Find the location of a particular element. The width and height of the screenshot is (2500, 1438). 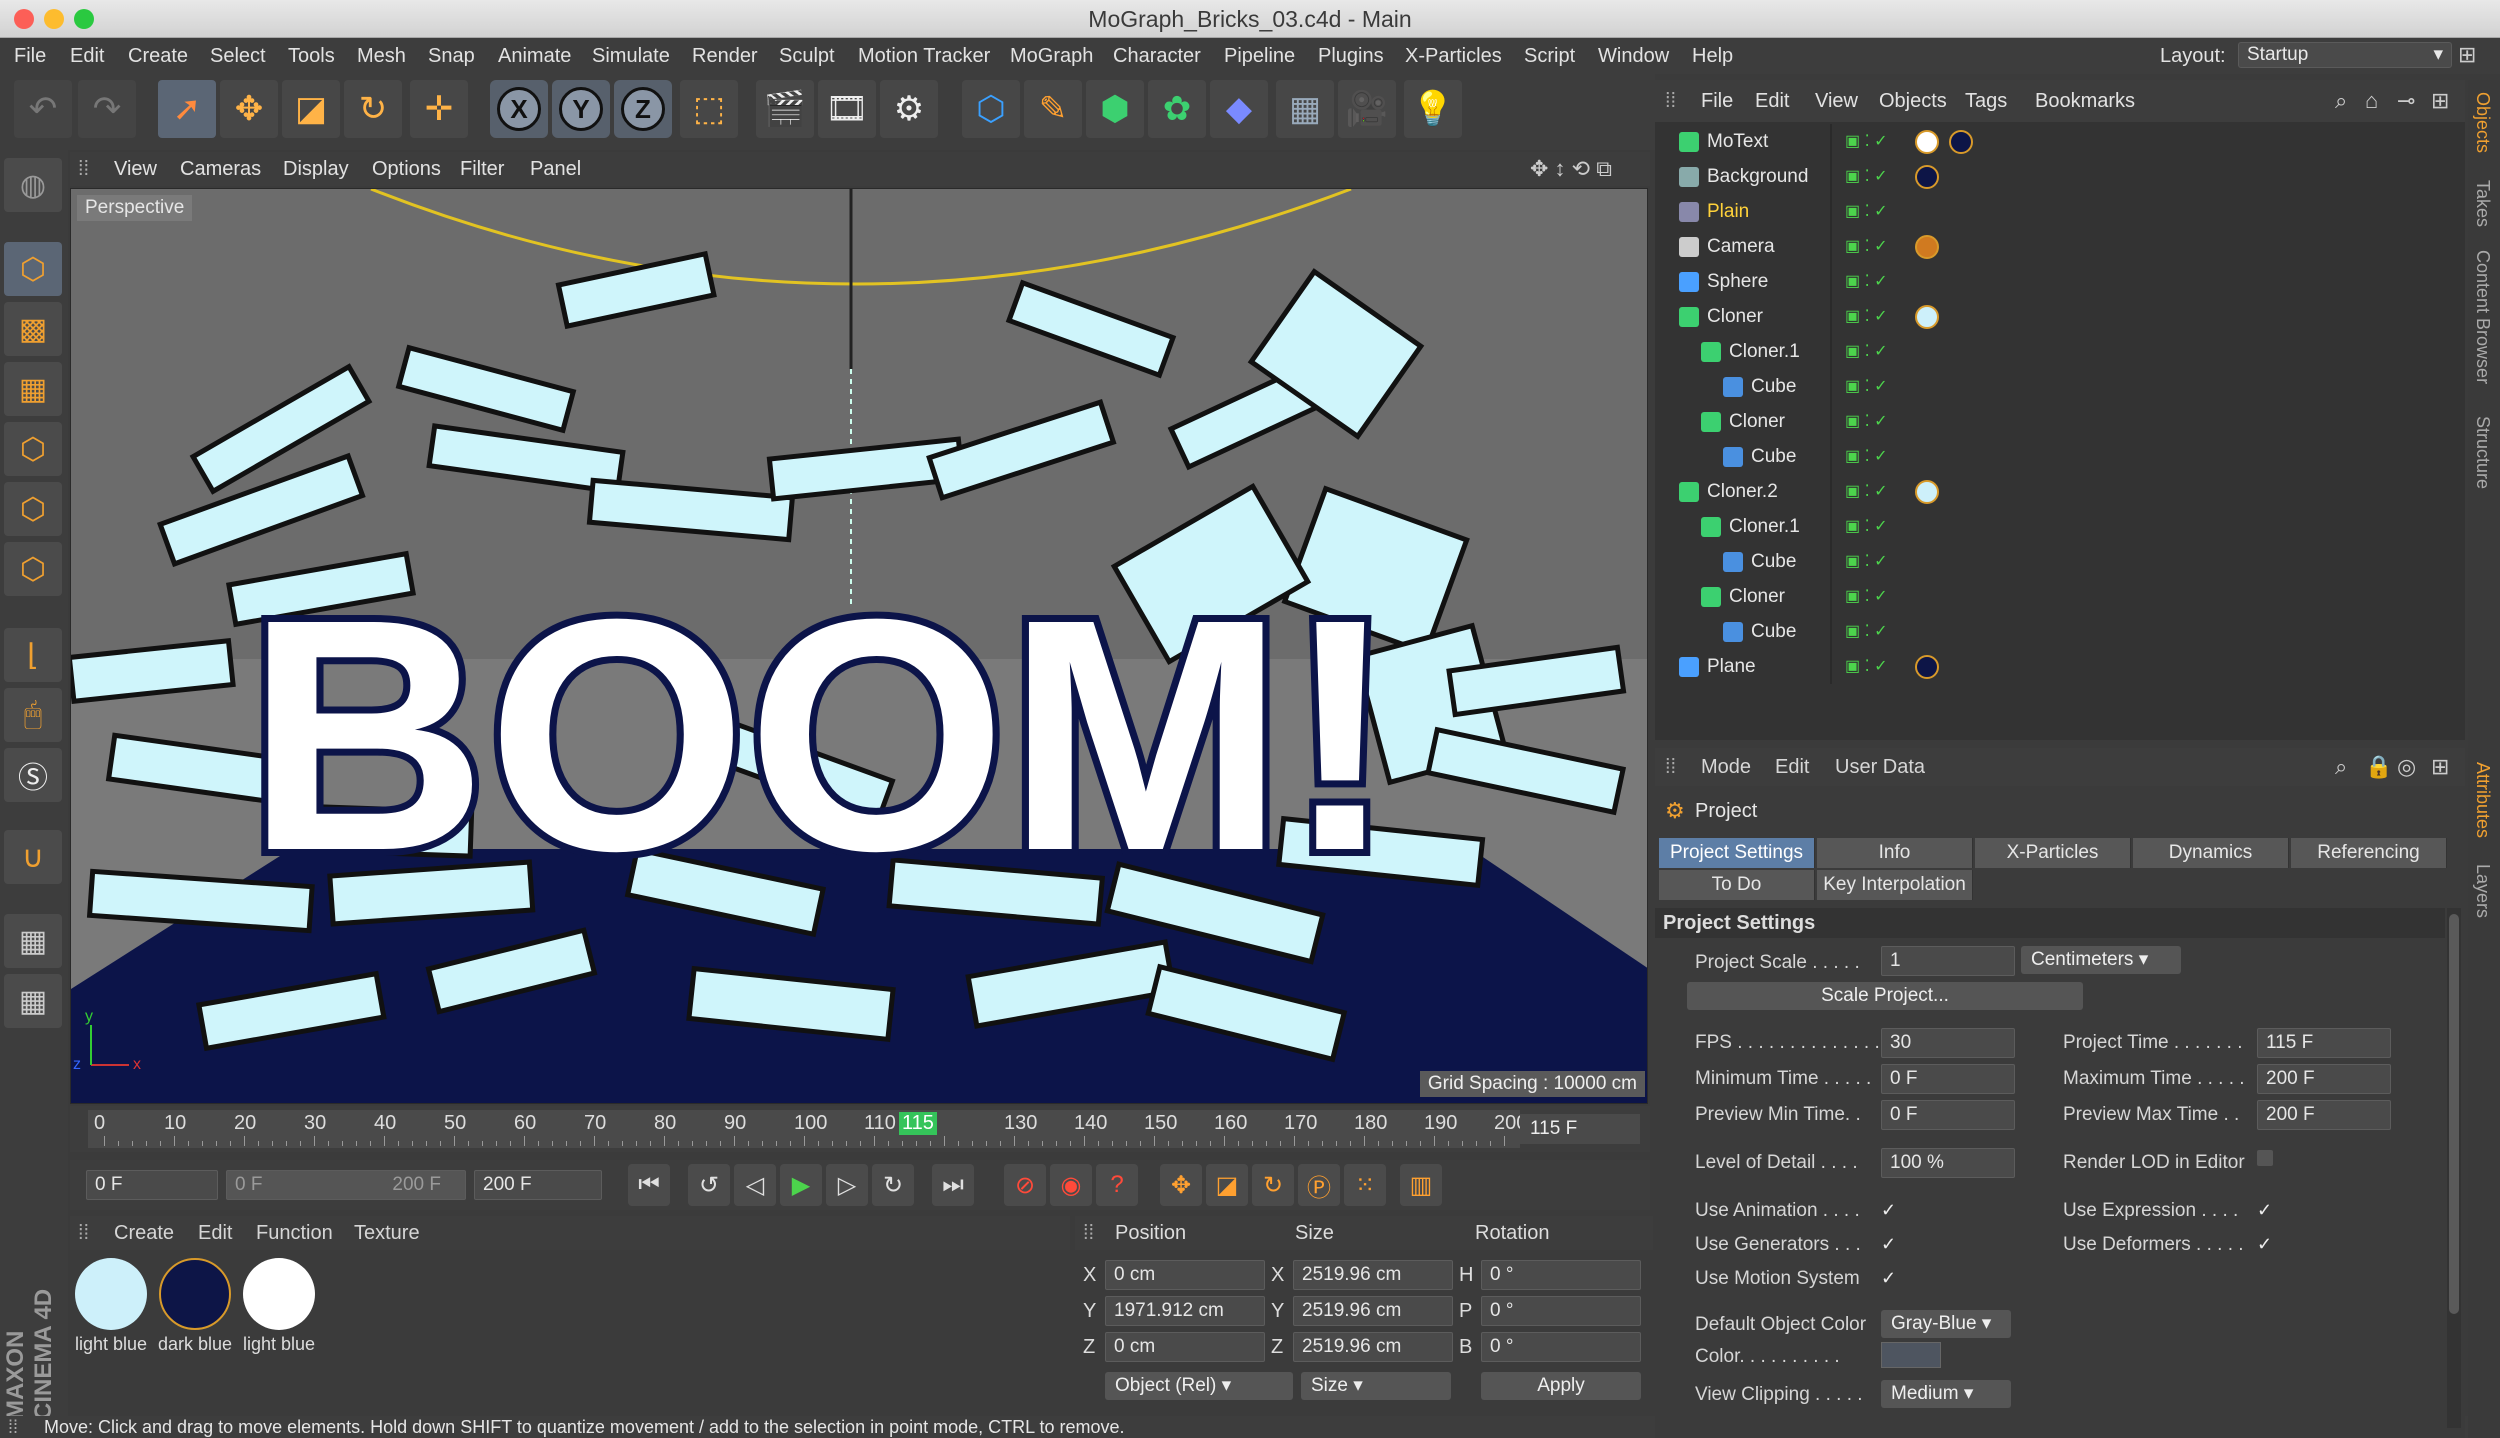

material-swatch: dark blue is located at coordinates (195, 1306).